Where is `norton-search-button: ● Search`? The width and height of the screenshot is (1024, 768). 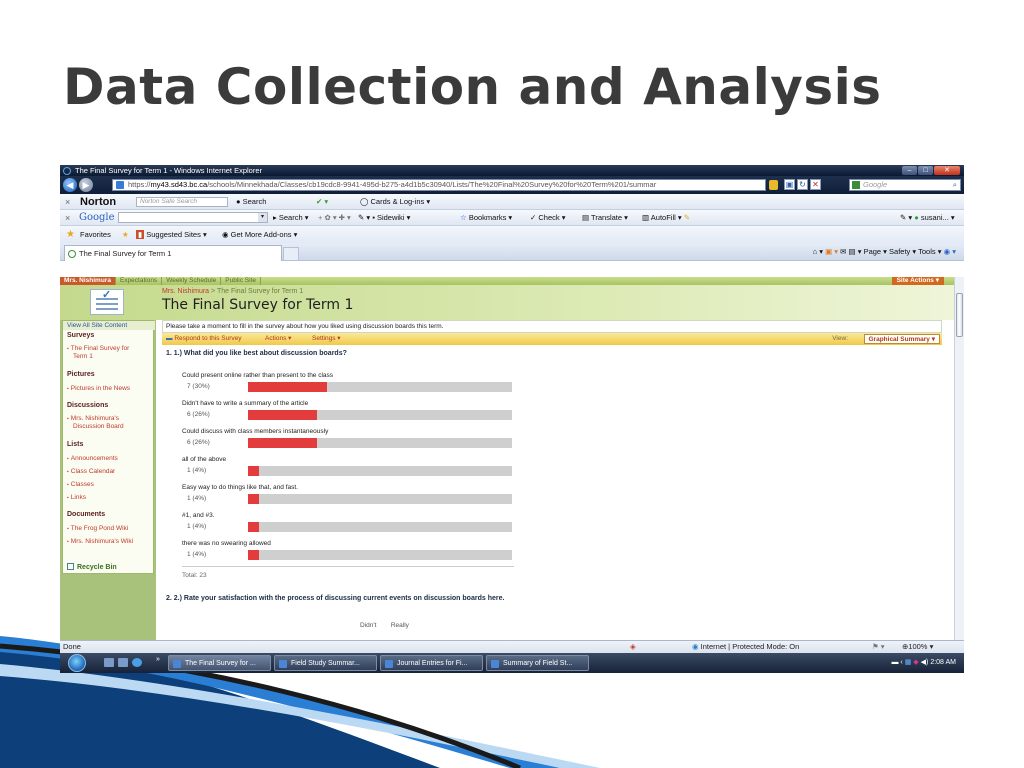
norton-search-button: ● Search is located at coordinates (251, 202).